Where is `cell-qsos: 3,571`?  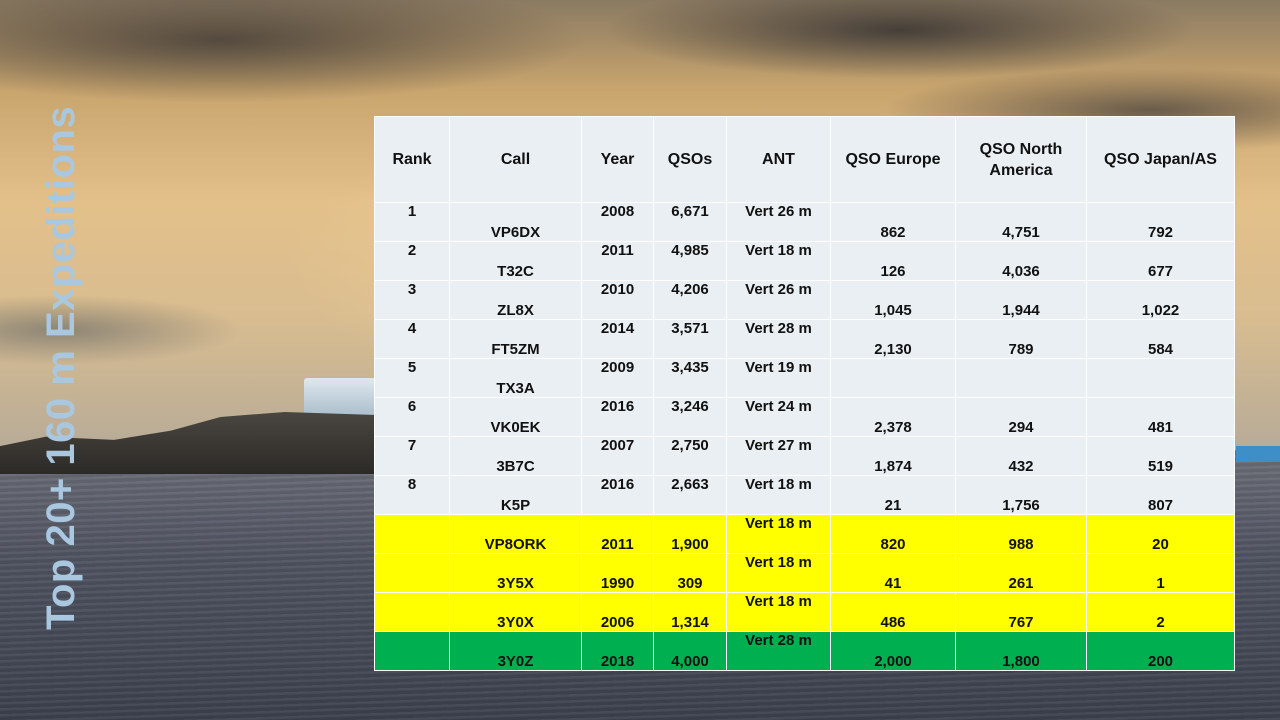
cell-qsos: 3,571 is located at coordinates (690, 339).